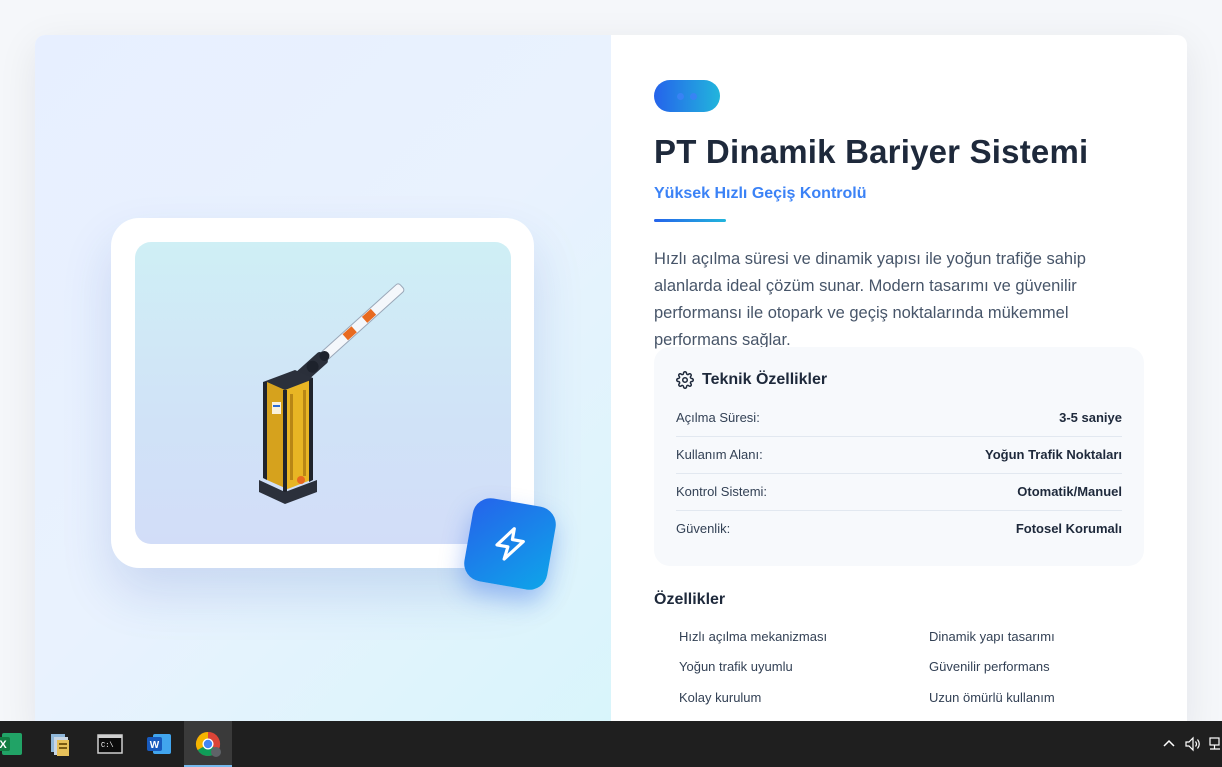 This screenshot has width=1222, height=767. Describe the element at coordinates (155, 745) in the screenshot. I see `svg-text: W` at that location.